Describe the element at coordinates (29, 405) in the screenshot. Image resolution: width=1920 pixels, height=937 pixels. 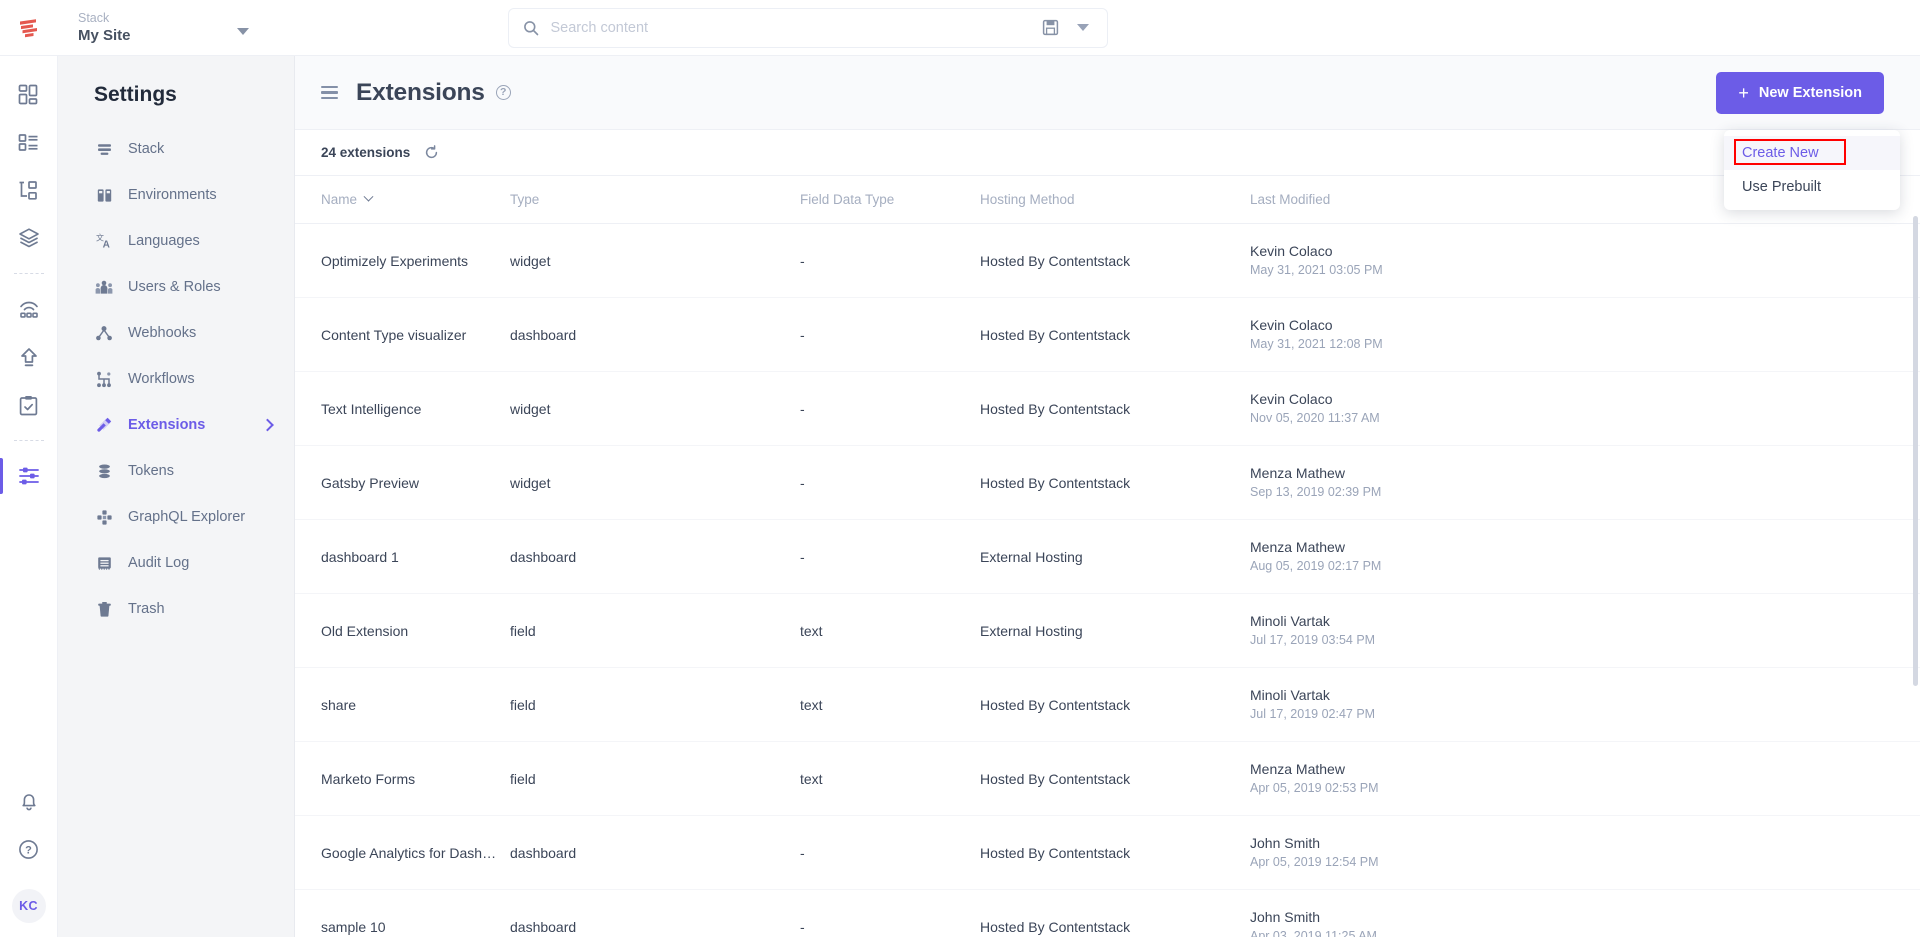
I see `rail-item-tasks` at that location.